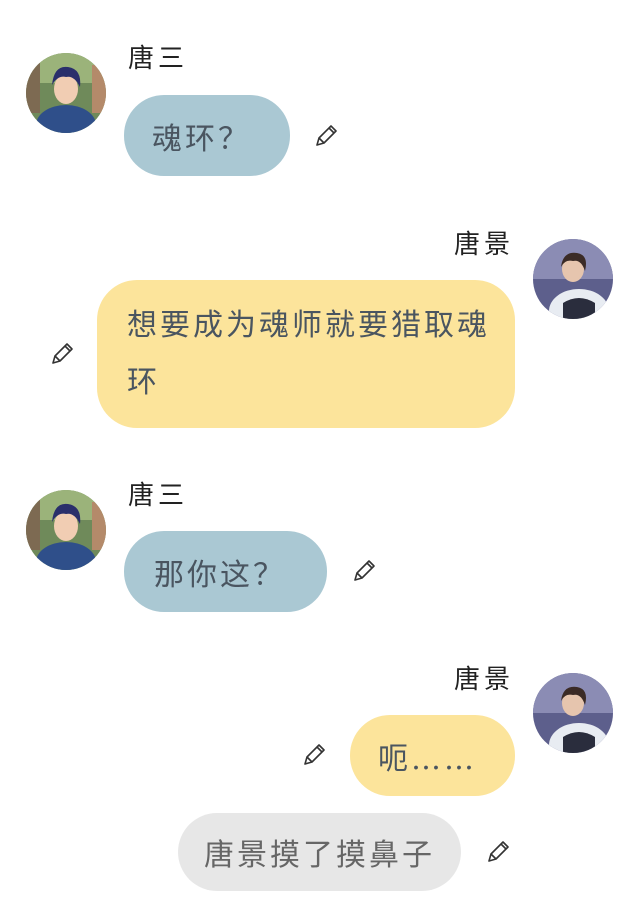  Describe the element at coordinates (220, 575) in the screenshot. I see `message-text: 那你这？` at that location.